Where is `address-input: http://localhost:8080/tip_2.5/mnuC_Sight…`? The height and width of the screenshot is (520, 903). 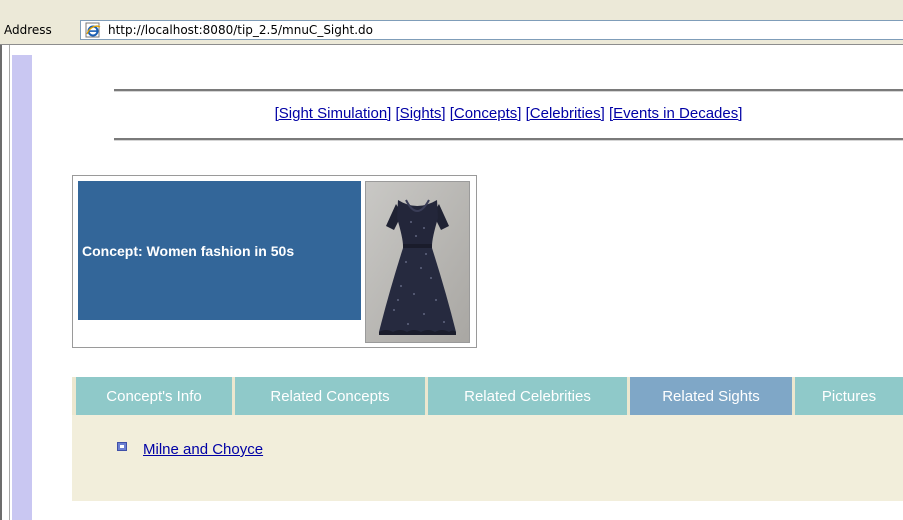 address-input: http://localhost:8080/tip_2.5/mnuC_Sight… is located at coordinates (491, 30).